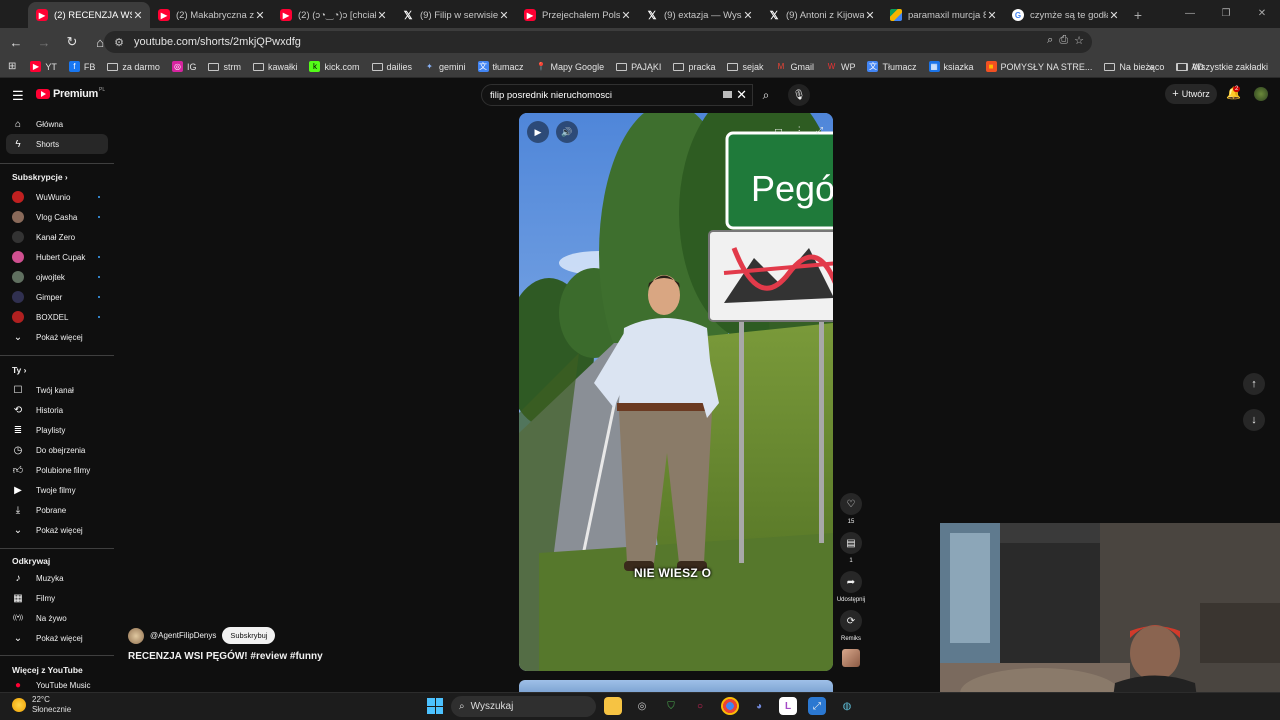 The image size is (1280, 720). I want to click on apps-icon: ⊞, so click(12, 67).